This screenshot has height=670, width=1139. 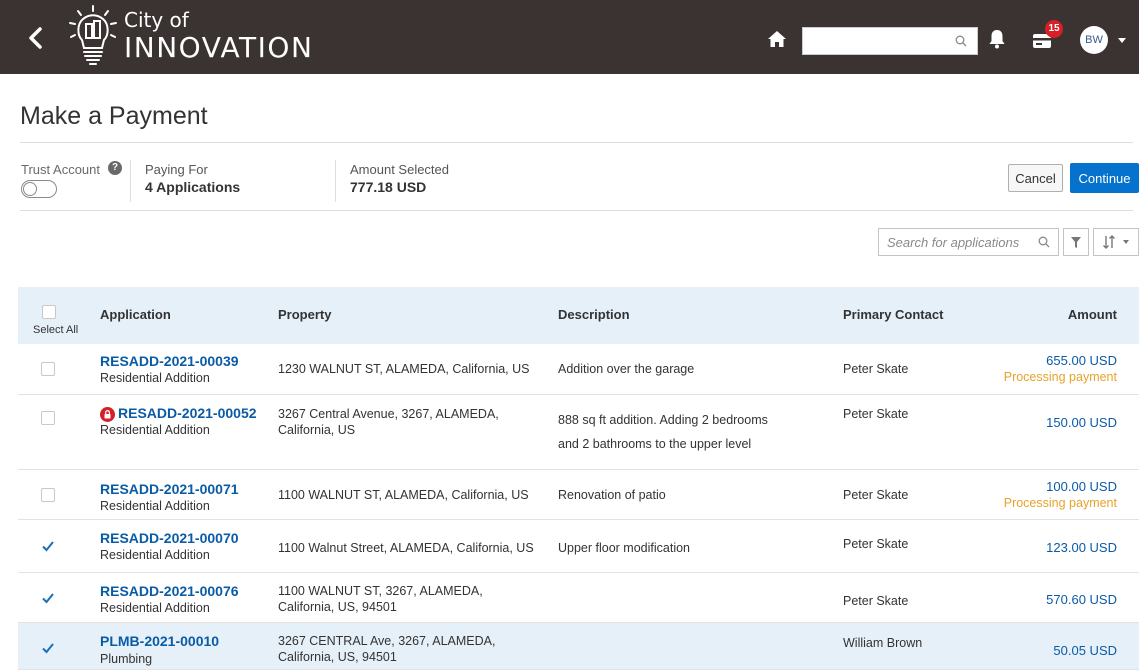 What do you see at coordinates (107, 414) in the screenshot?
I see `lock-icon` at bounding box center [107, 414].